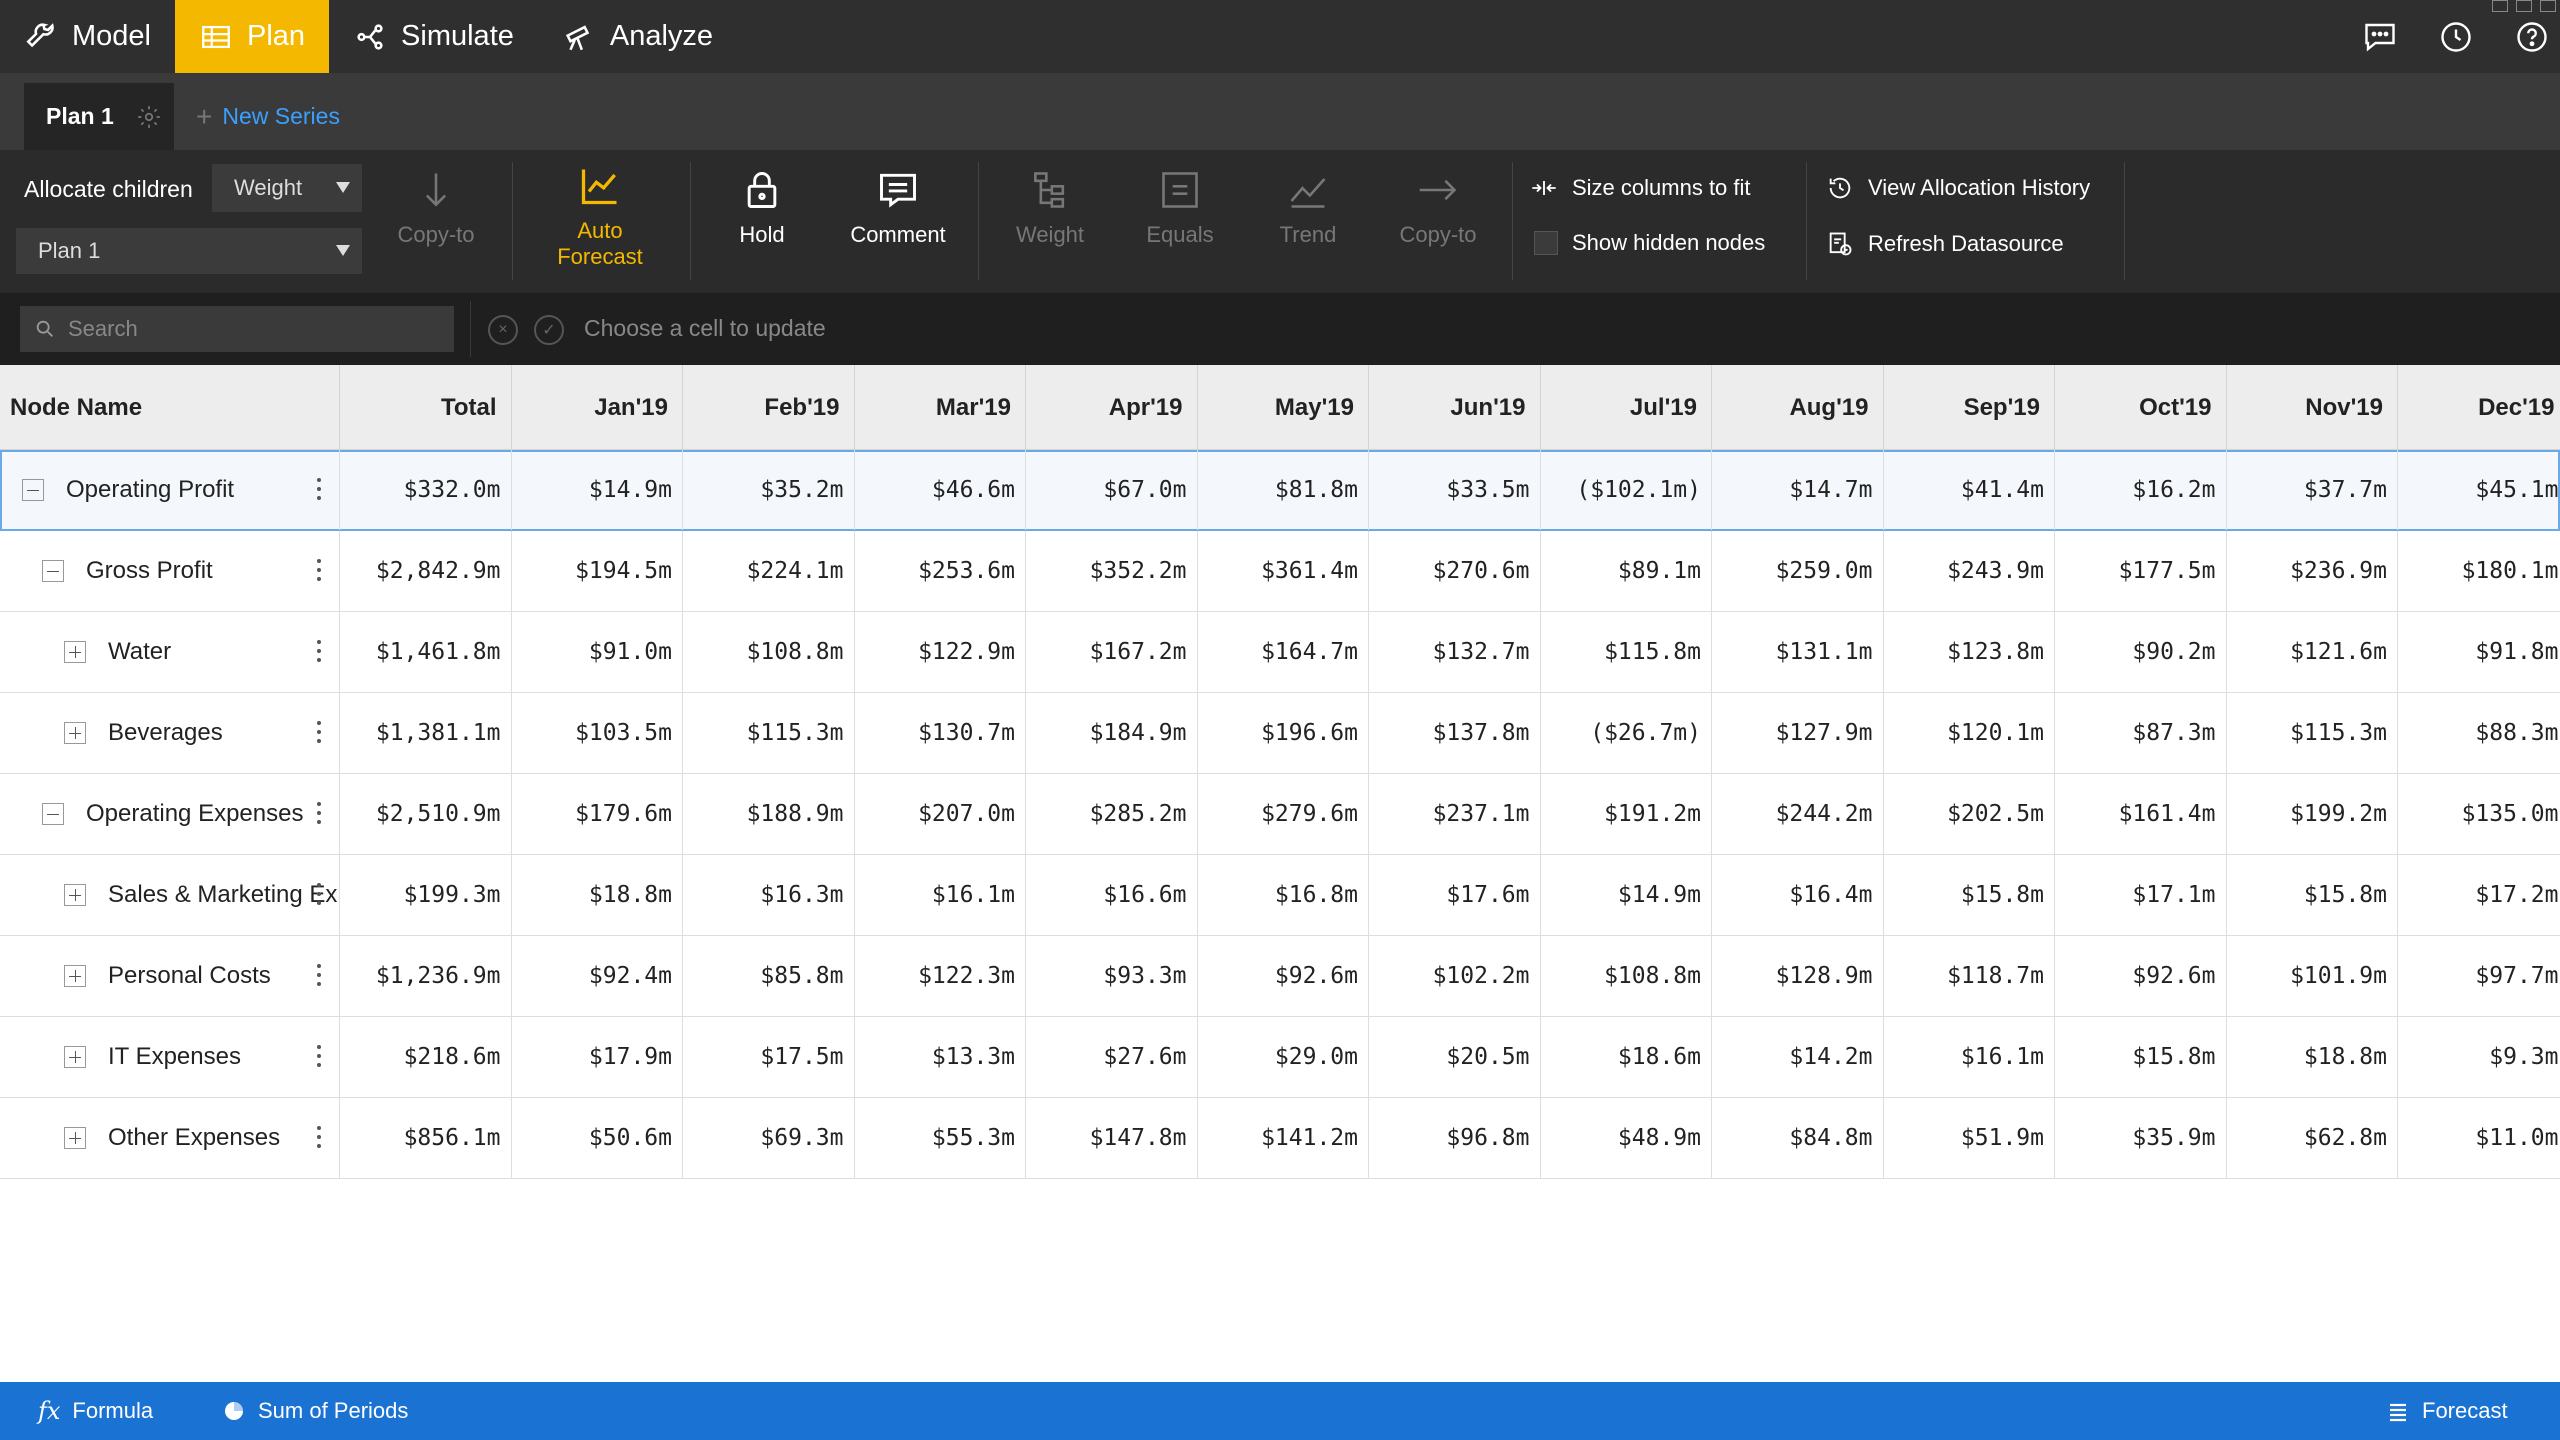 Image resolution: width=2560 pixels, height=1440 pixels. I want to click on value-cell: $91.0m, so click(597, 652).